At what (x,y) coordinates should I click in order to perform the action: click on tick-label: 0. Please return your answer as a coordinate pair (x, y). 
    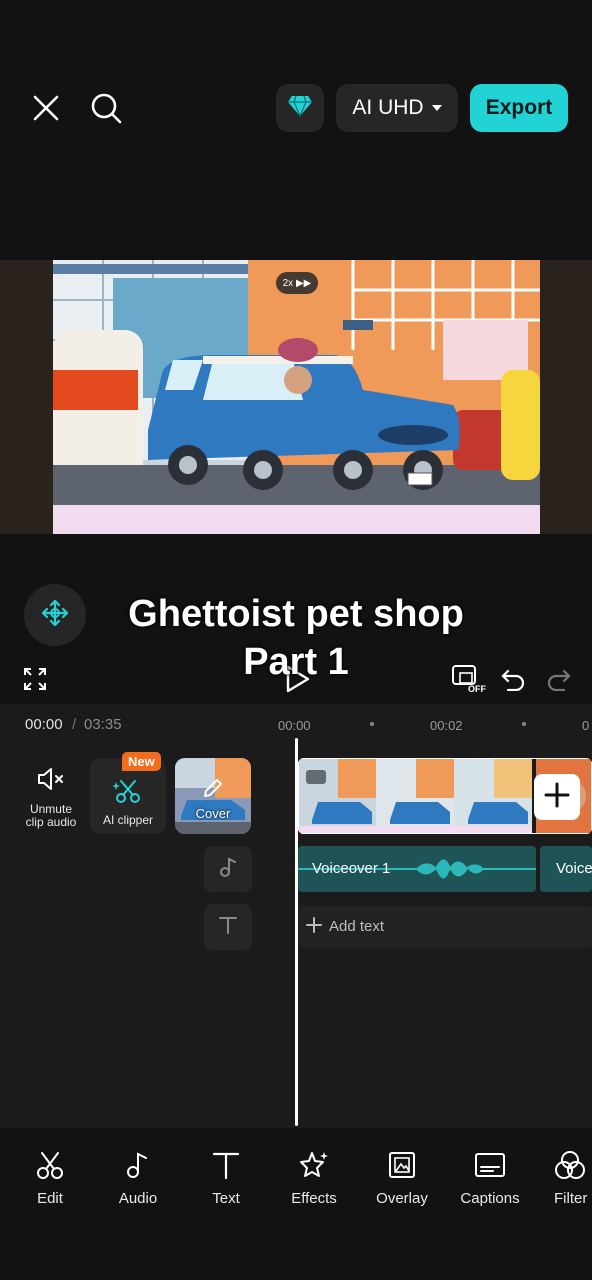
    Looking at the image, I should click on (586, 725).